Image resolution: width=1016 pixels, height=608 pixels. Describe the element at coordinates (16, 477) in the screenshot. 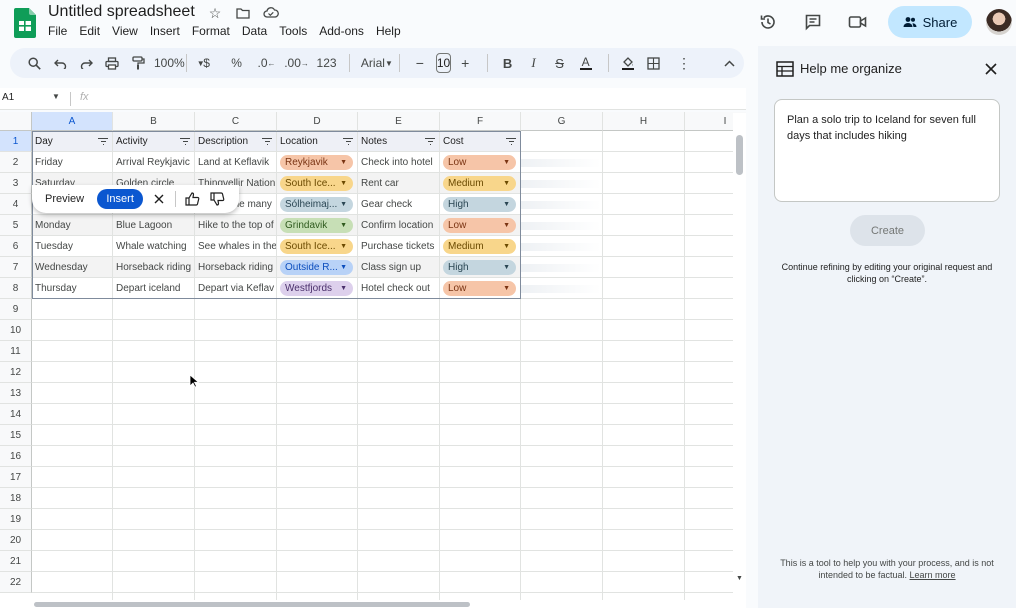

I see `row-header: 17` at that location.